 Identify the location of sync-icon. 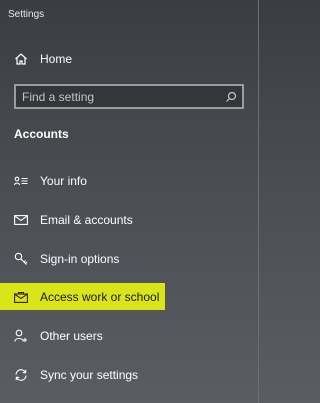
(20, 375).